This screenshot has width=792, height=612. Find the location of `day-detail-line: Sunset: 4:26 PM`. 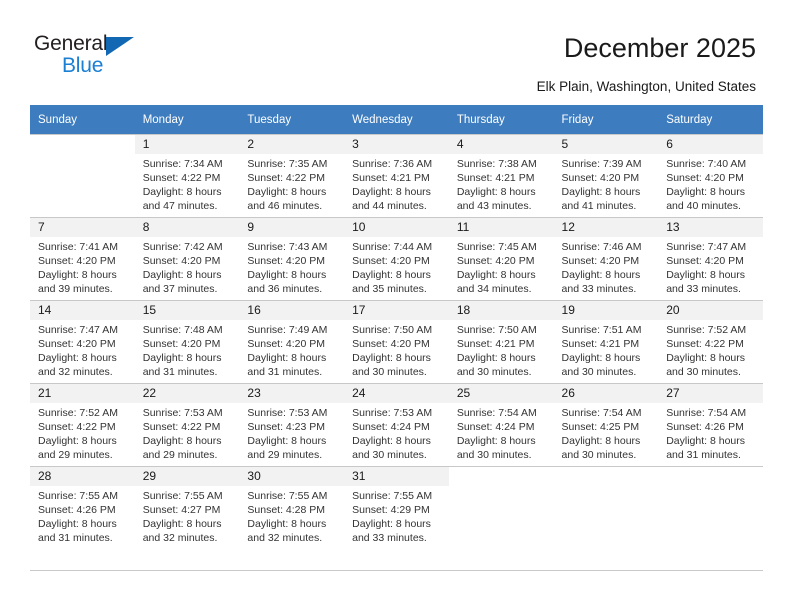

day-detail-line: Sunset: 4:26 PM is located at coordinates (705, 427).